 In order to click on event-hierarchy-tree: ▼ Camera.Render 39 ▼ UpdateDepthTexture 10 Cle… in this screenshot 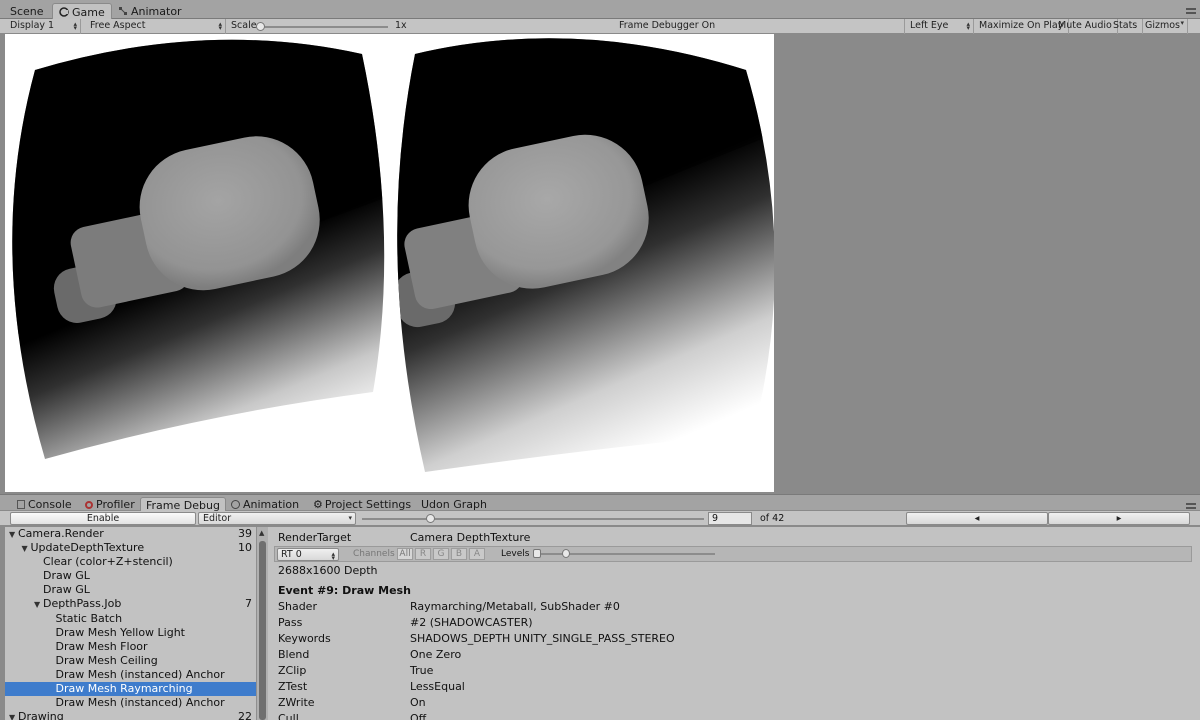, I will do `click(130, 623)`.